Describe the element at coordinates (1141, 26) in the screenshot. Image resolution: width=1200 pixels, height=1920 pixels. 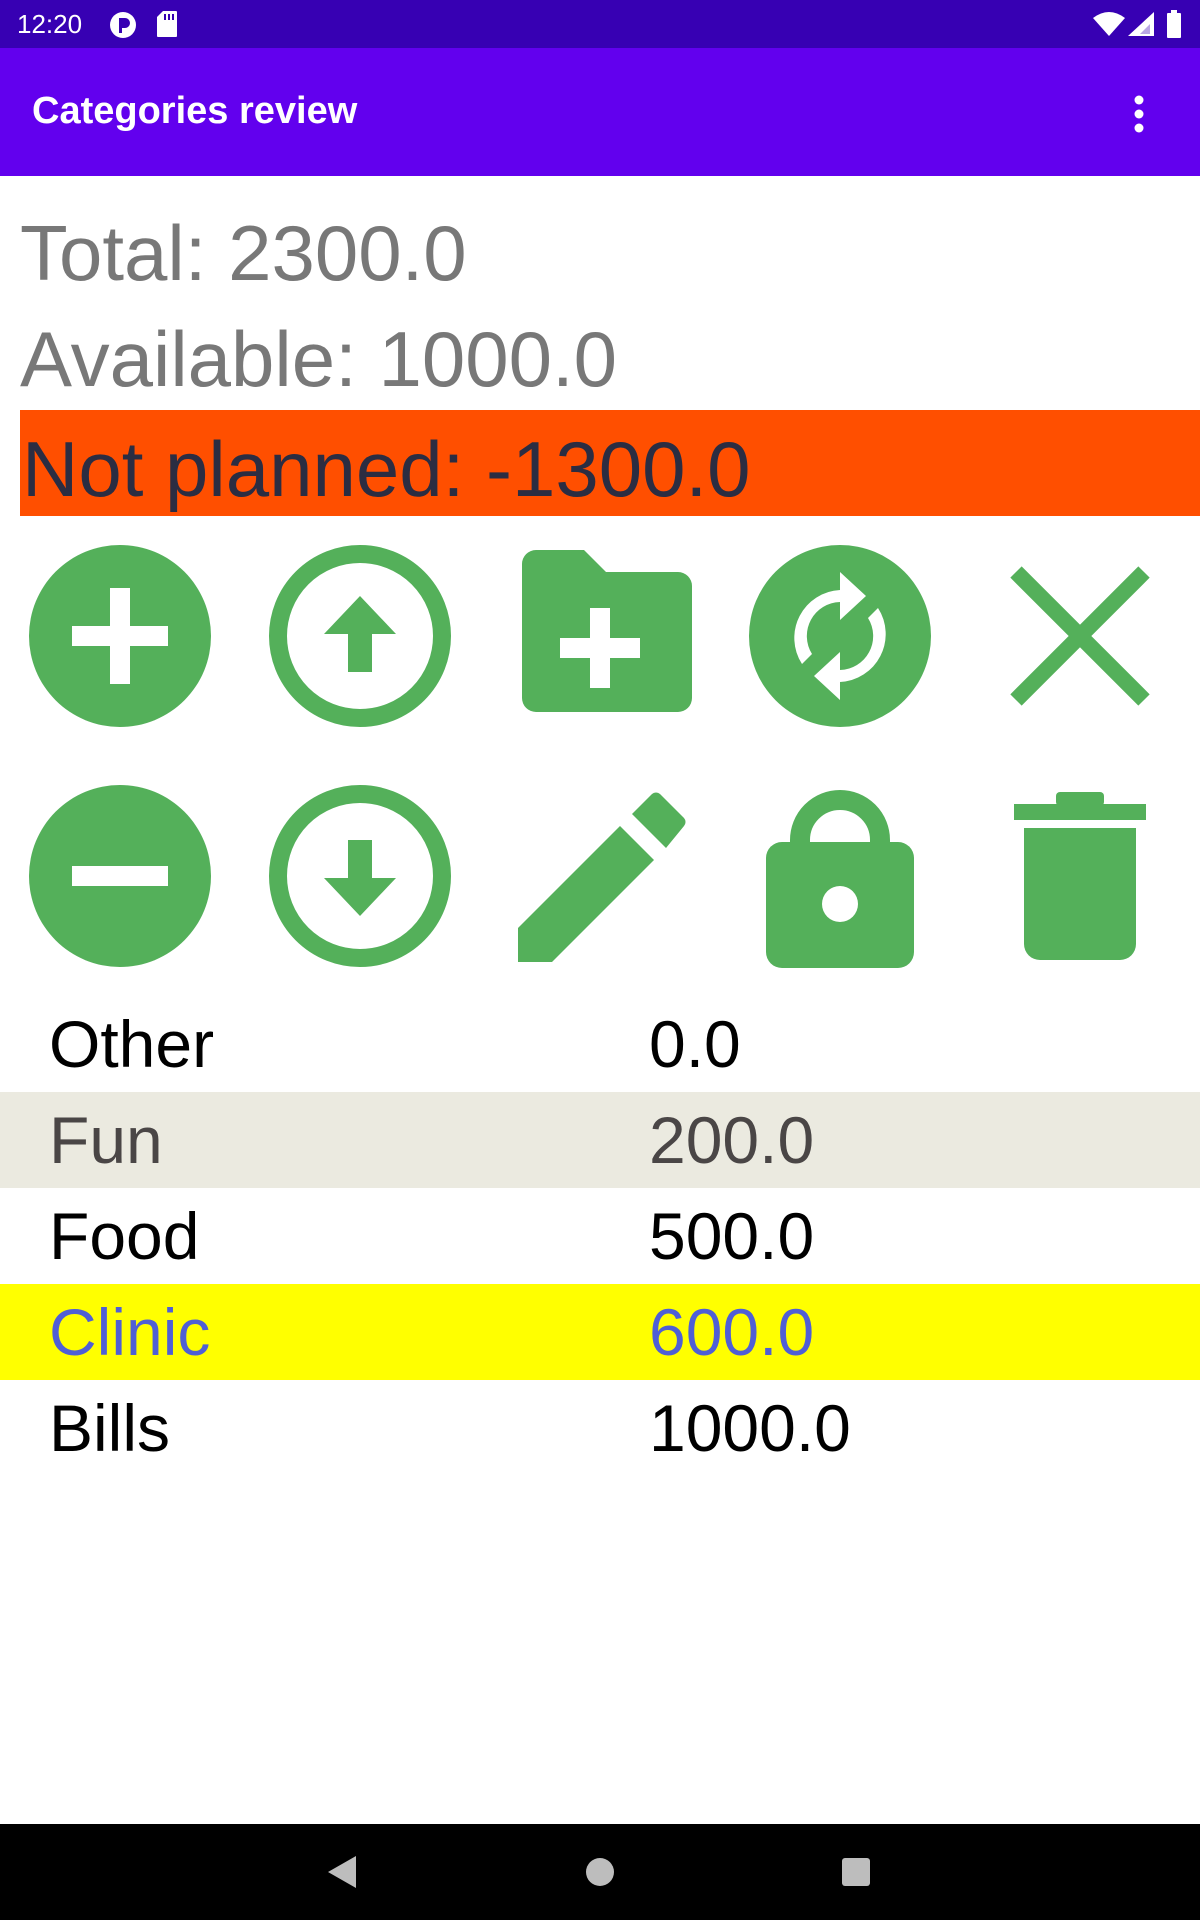
I see `signal-icon` at that location.